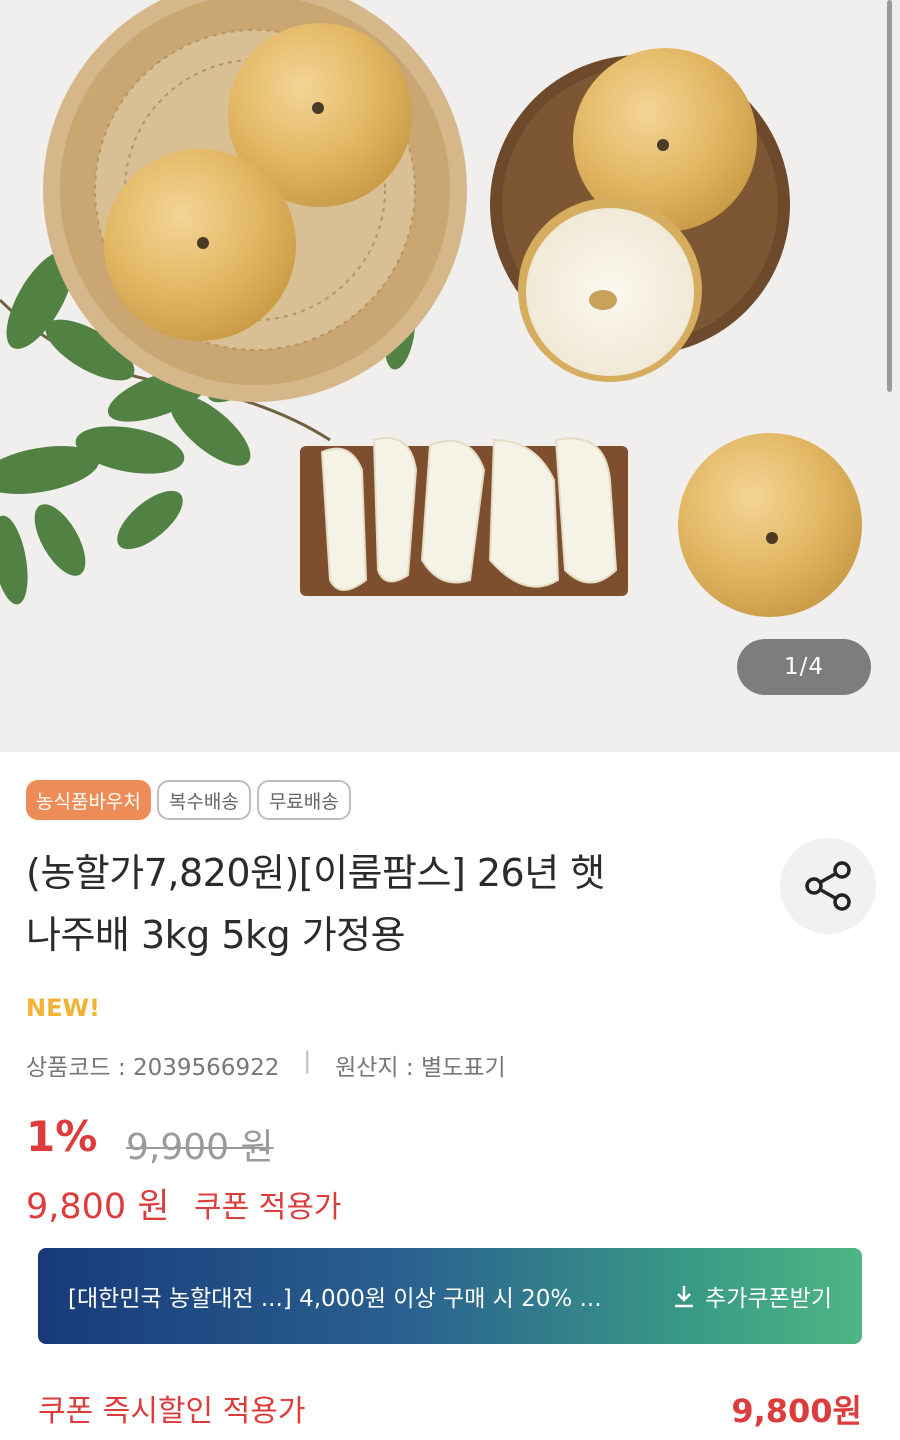 The width and height of the screenshot is (900, 1440). I want to click on product-title: (농할가7,820원)[이룸팜스] 26년 햇 나주배 3kg 5kg 가정용, so click(386, 904).